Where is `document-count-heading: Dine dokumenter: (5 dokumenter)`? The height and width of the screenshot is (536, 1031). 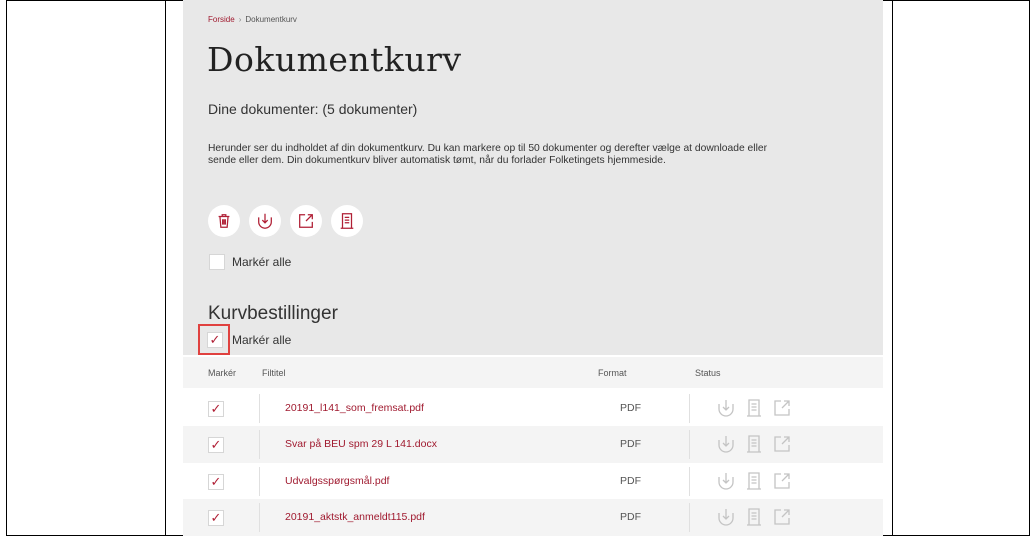
document-count-heading: Dine dokumenter: (5 dokumenter) is located at coordinates (313, 109).